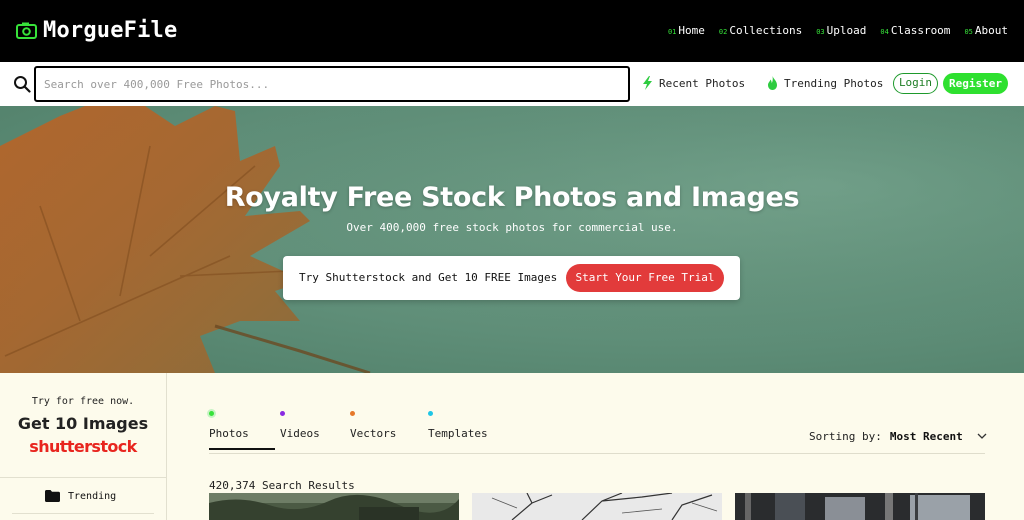 Image resolution: width=1024 pixels, height=520 pixels. Describe the element at coordinates (723, 32) in the screenshot. I see `nav-number: 02` at that location.